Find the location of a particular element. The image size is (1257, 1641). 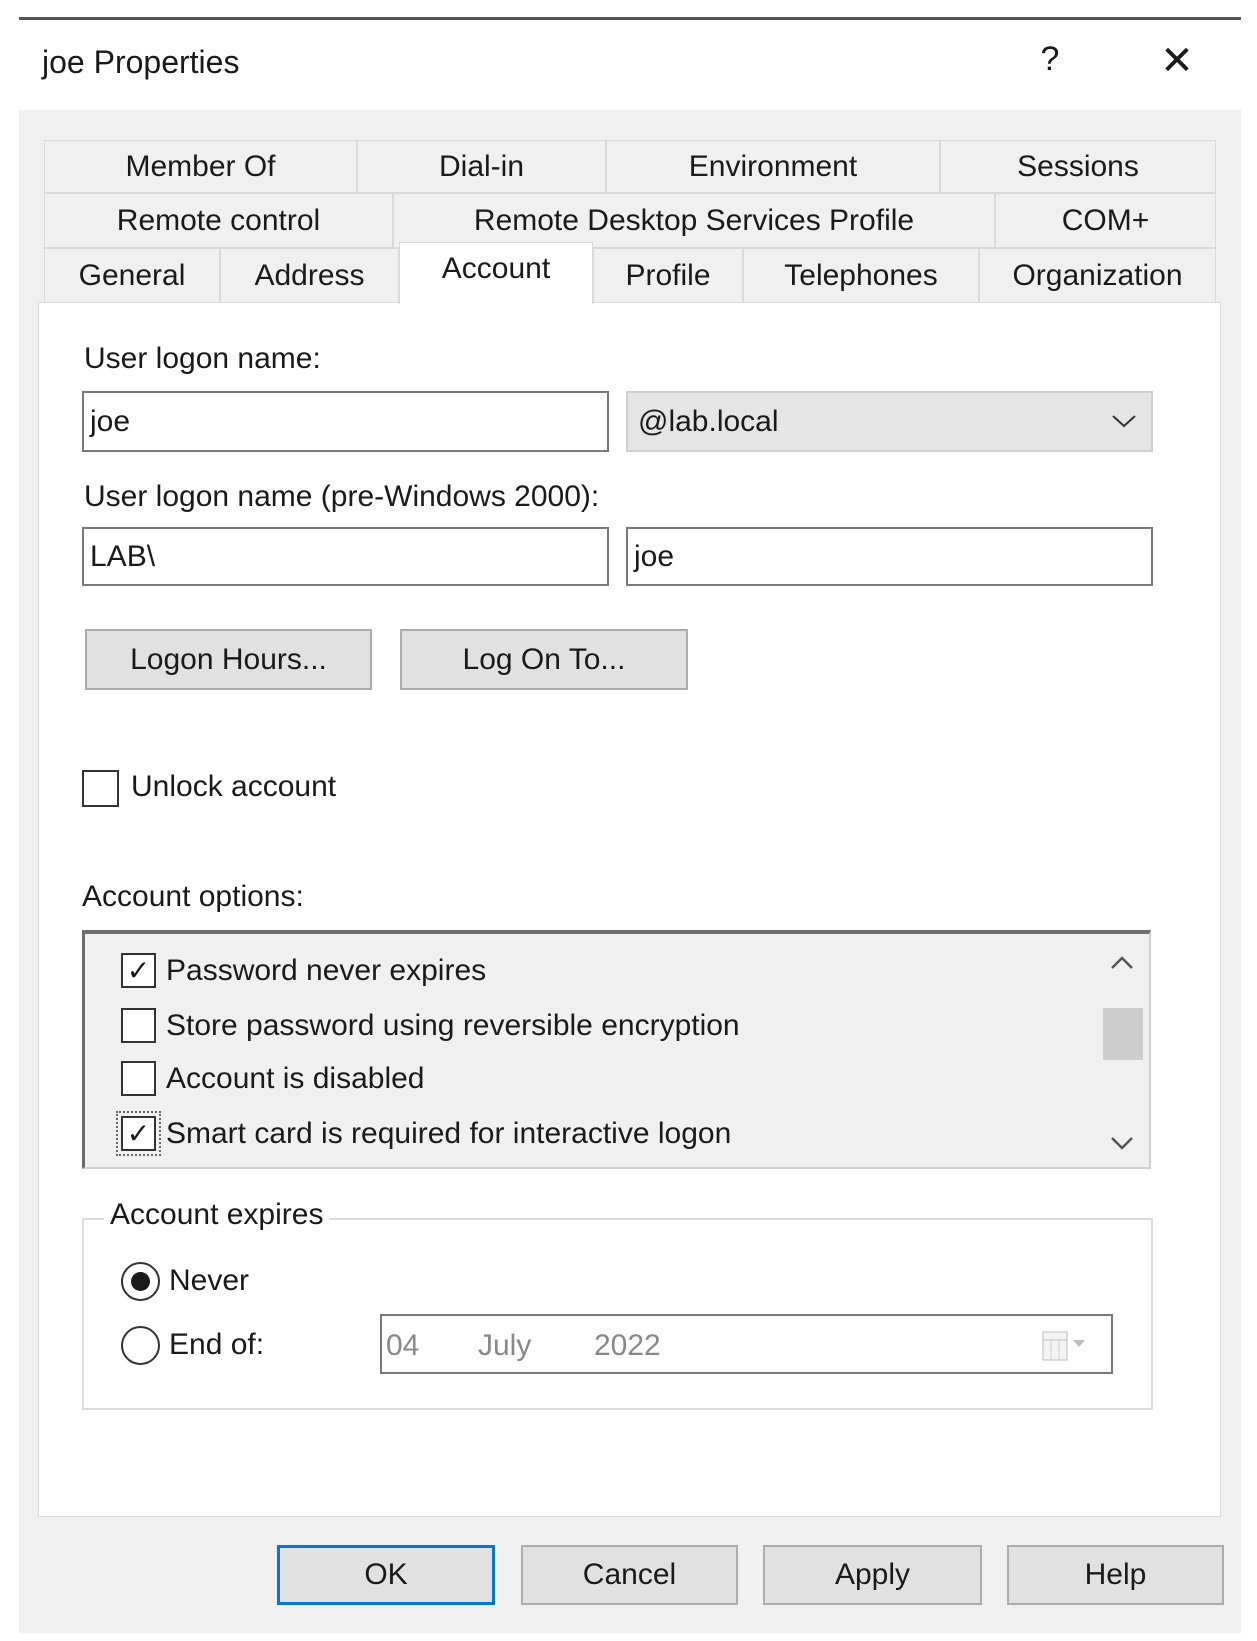

upn-suffix-value: @lab.local is located at coordinates (708, 421).